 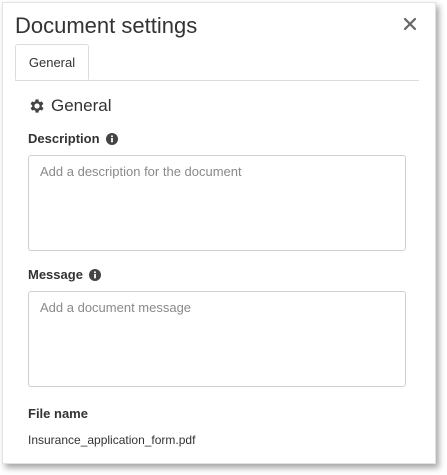 I want to click on file-name-label: File name, so click(x=58, y=413).